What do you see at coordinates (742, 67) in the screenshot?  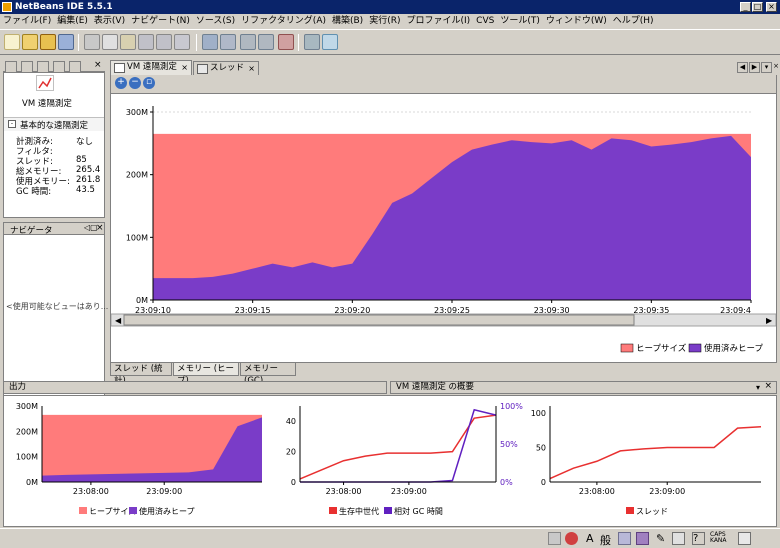 I see `scroll-left-icon: ◀` at bounding box center [742, 67].